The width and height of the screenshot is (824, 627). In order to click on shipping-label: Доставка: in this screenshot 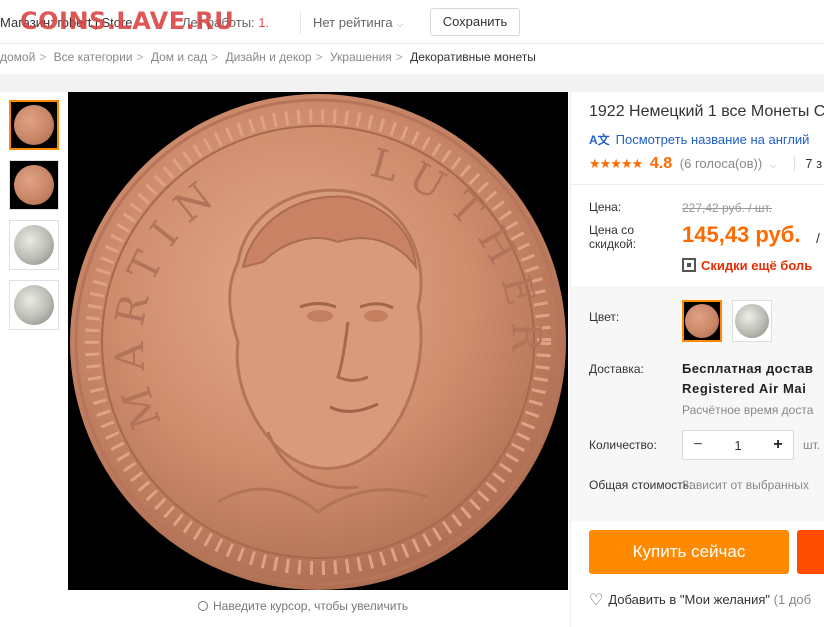, I will do `click(616, 369)`.